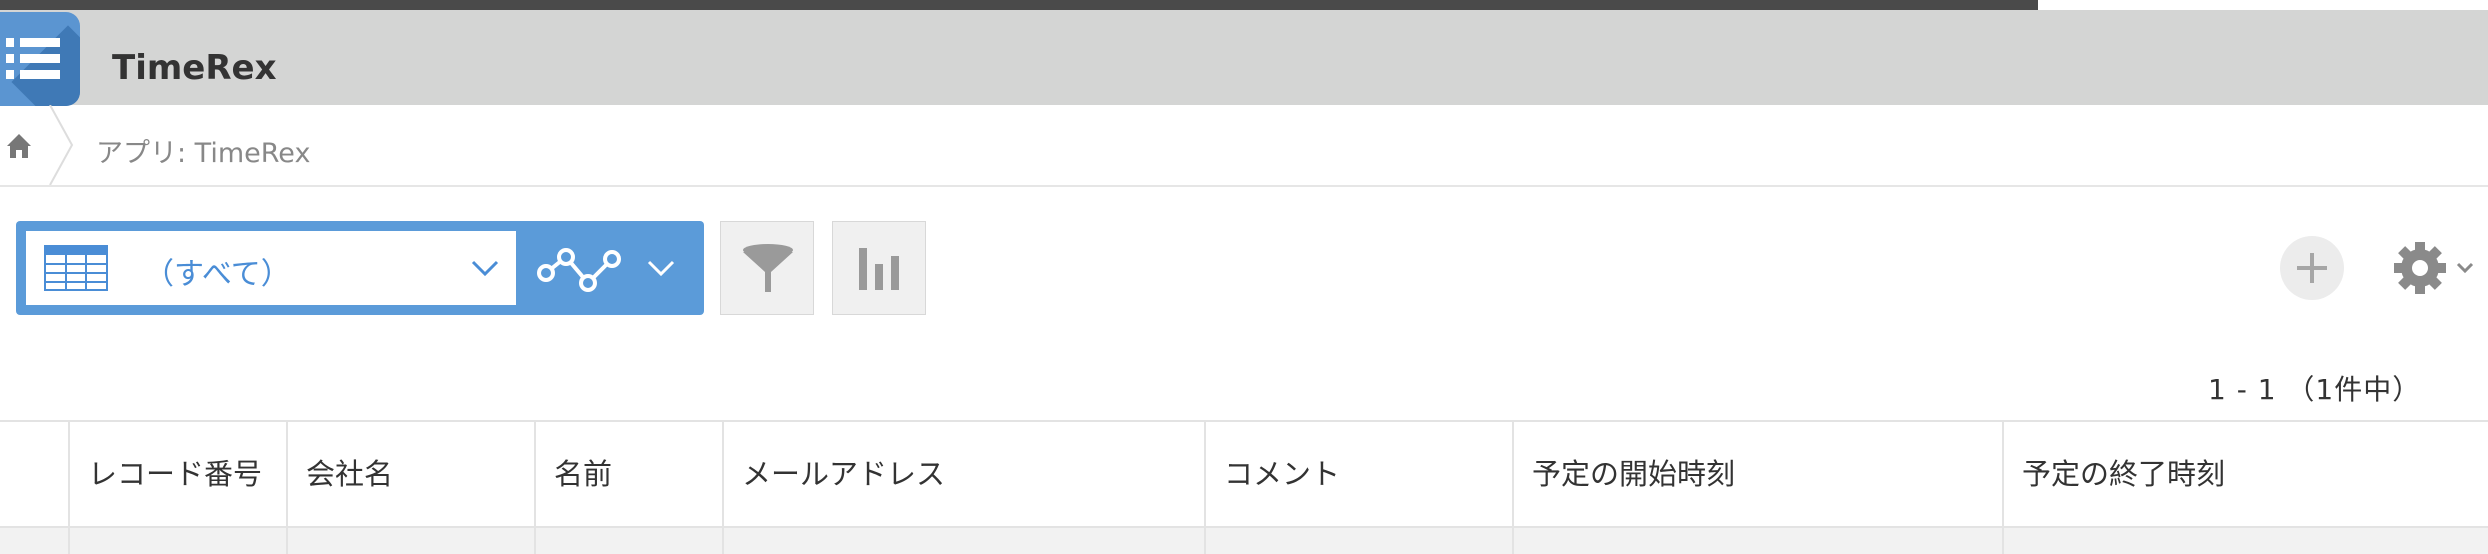  I want to click on bar-chart-icon, so click(879, 269).